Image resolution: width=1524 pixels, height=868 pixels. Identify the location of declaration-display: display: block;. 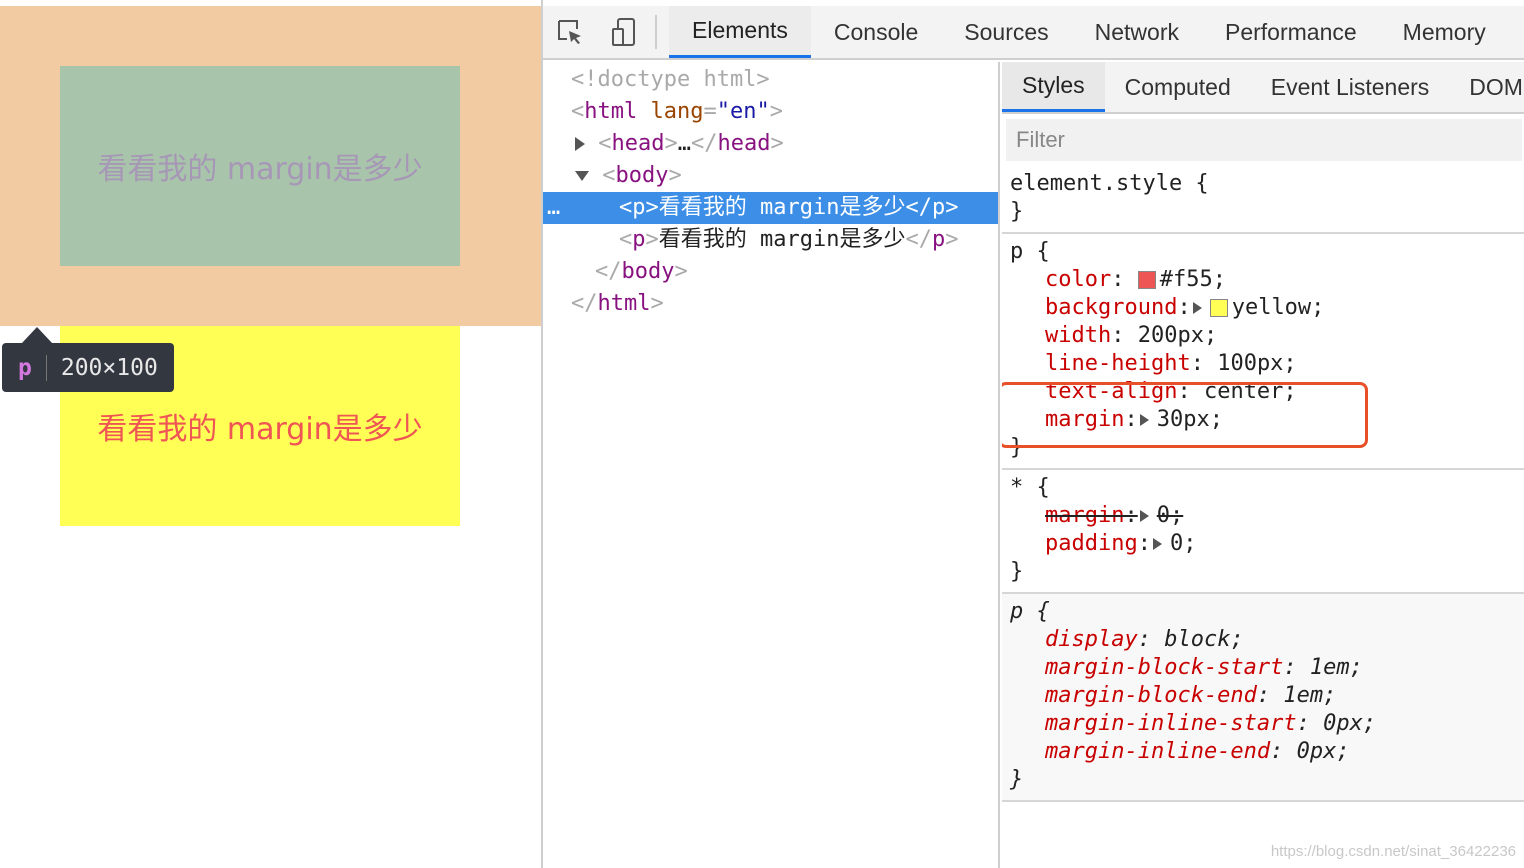
(1267, 640).